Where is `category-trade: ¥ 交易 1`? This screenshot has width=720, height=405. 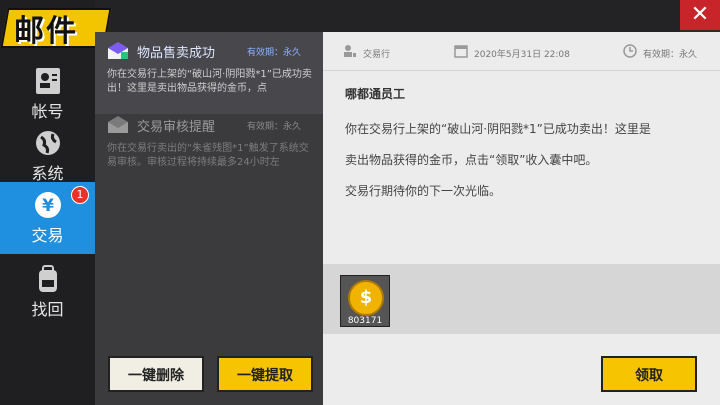
category-trade: ¥ 交易 1 is located at coordinates (47, 218).